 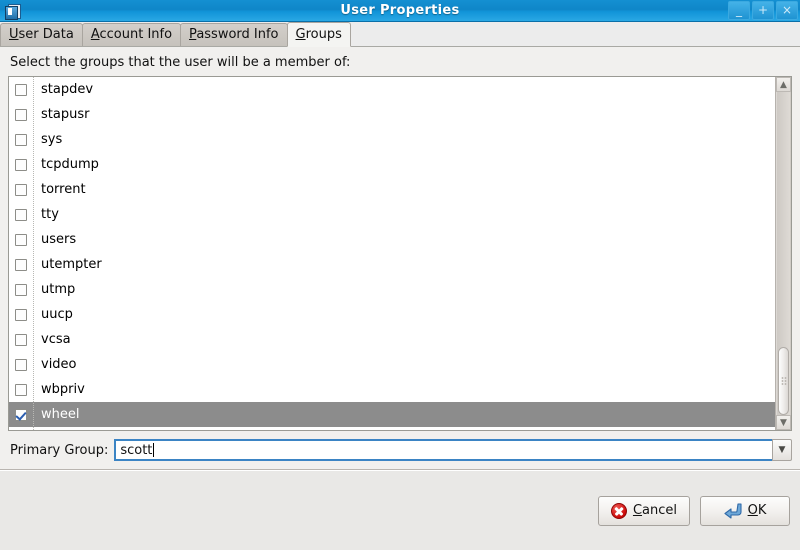 What do you see at coordinates (443, 450) in the screenshot?
I see `primary-group-input: scott` at bounding box center [443, 450].